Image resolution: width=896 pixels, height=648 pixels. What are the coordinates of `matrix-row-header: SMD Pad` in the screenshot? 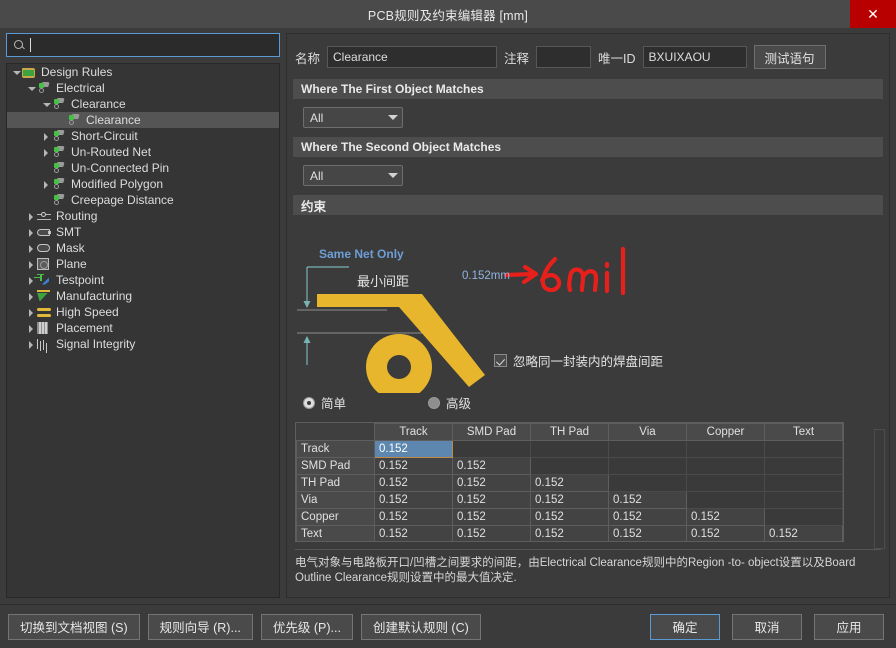 It's located at (335, 466).